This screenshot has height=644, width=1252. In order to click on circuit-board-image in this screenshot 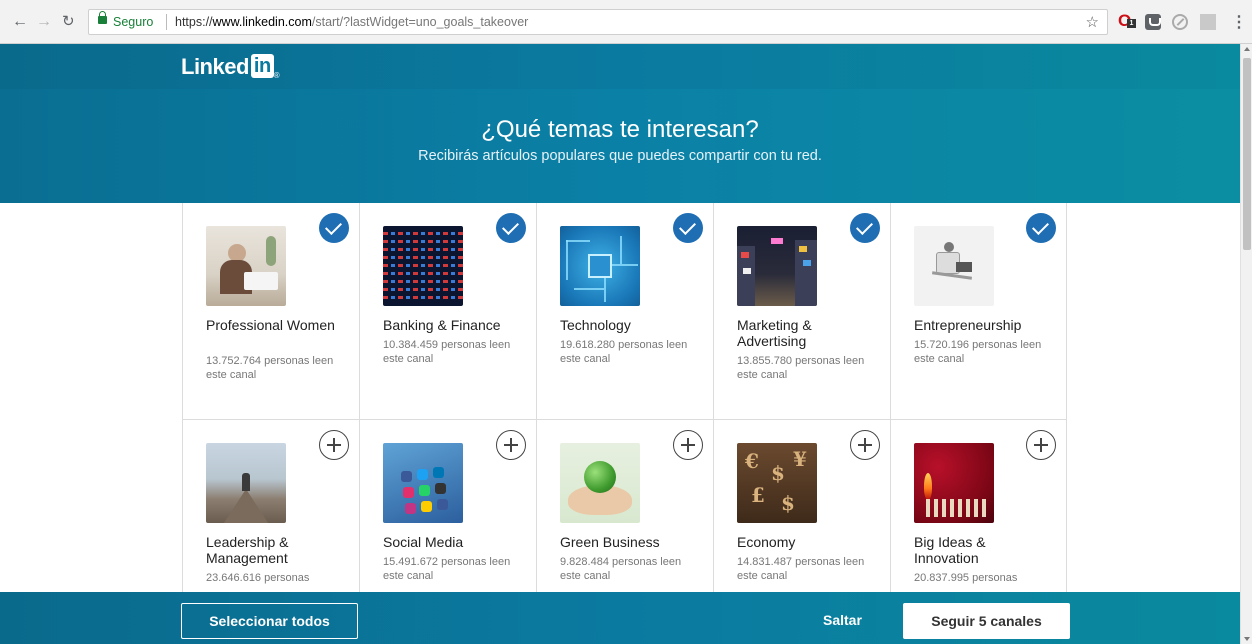, I will do `click(600, 266)`.